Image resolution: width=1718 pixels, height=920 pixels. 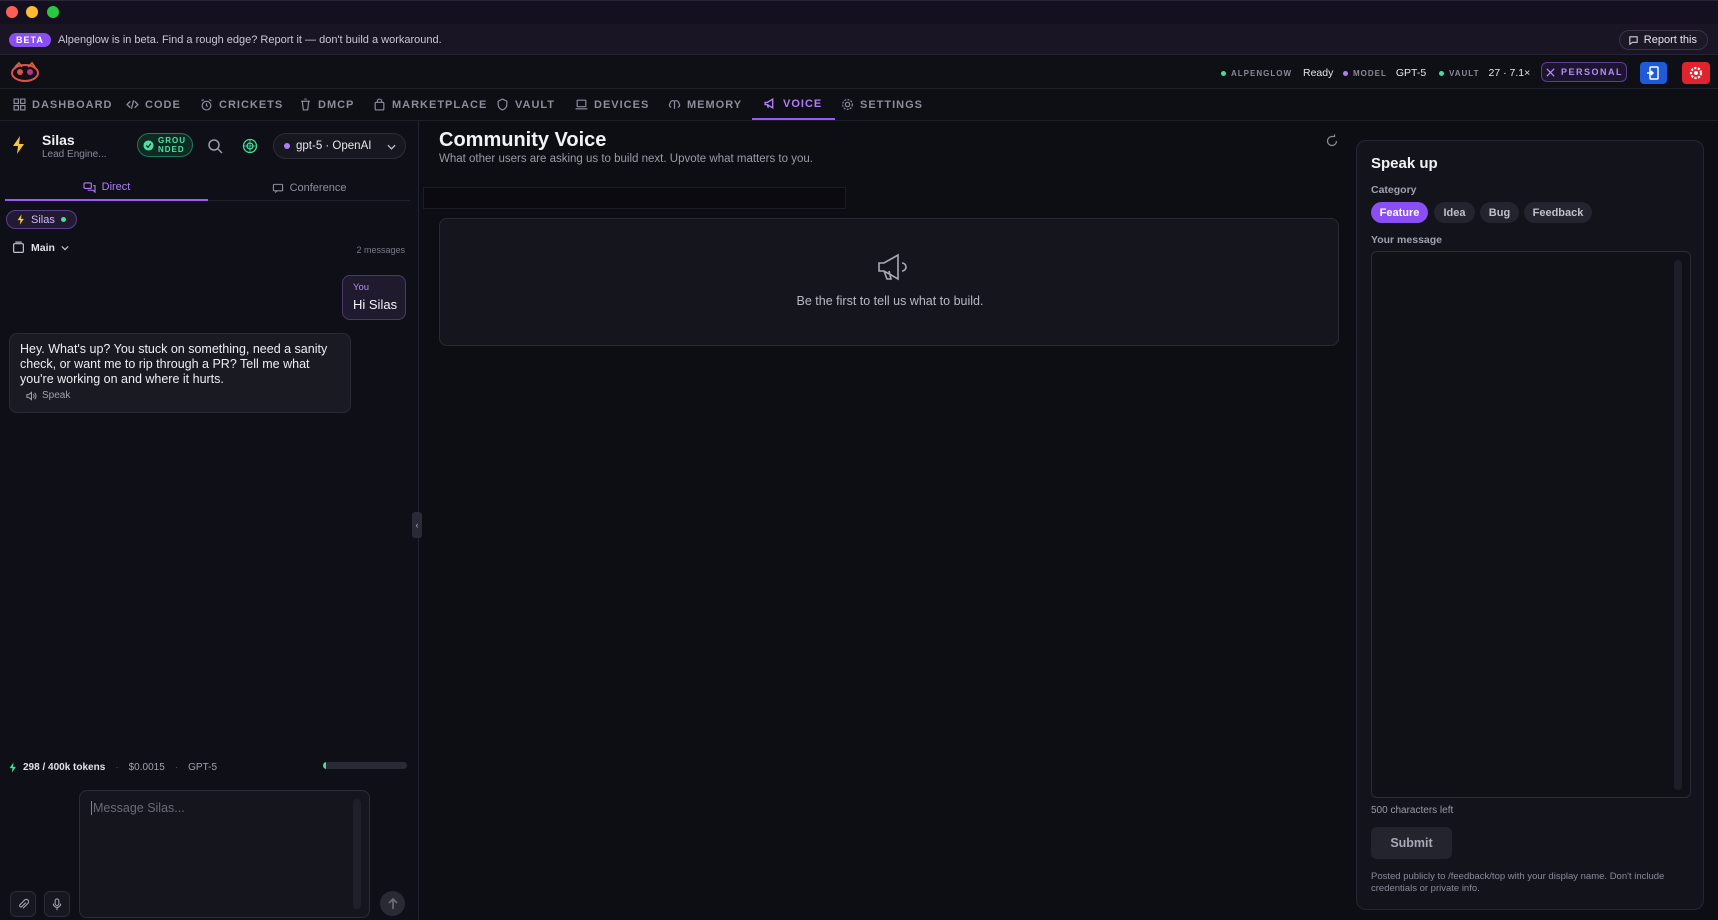 I want to click on ready-dot, so click(x=1223, y=73).